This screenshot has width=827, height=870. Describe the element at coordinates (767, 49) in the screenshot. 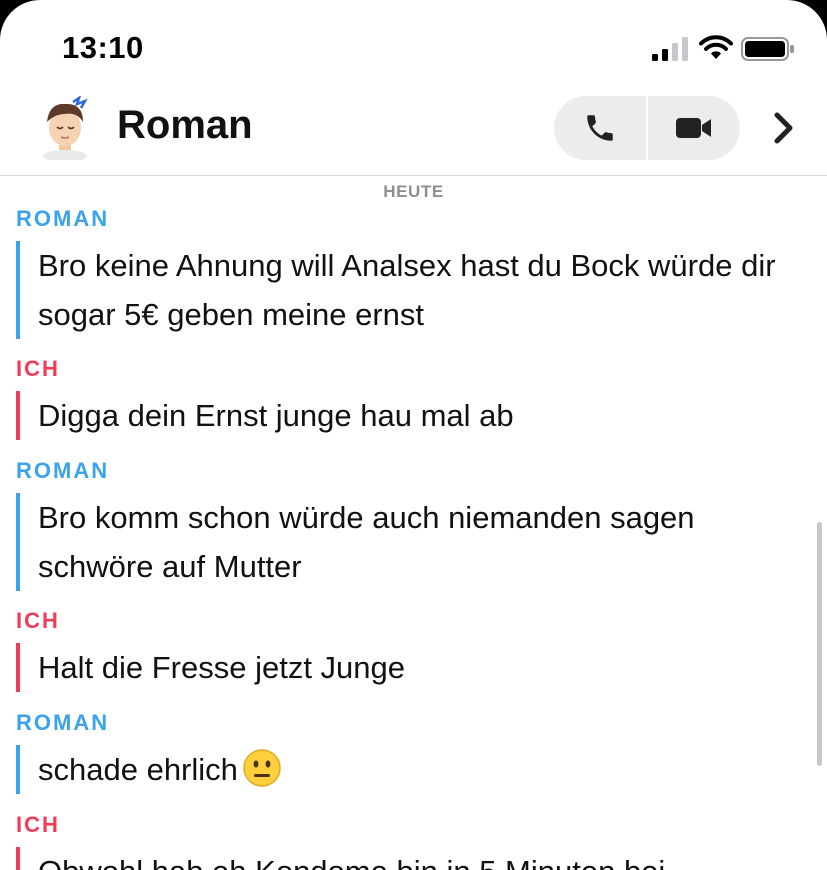

I see `battery-icon` at that location.